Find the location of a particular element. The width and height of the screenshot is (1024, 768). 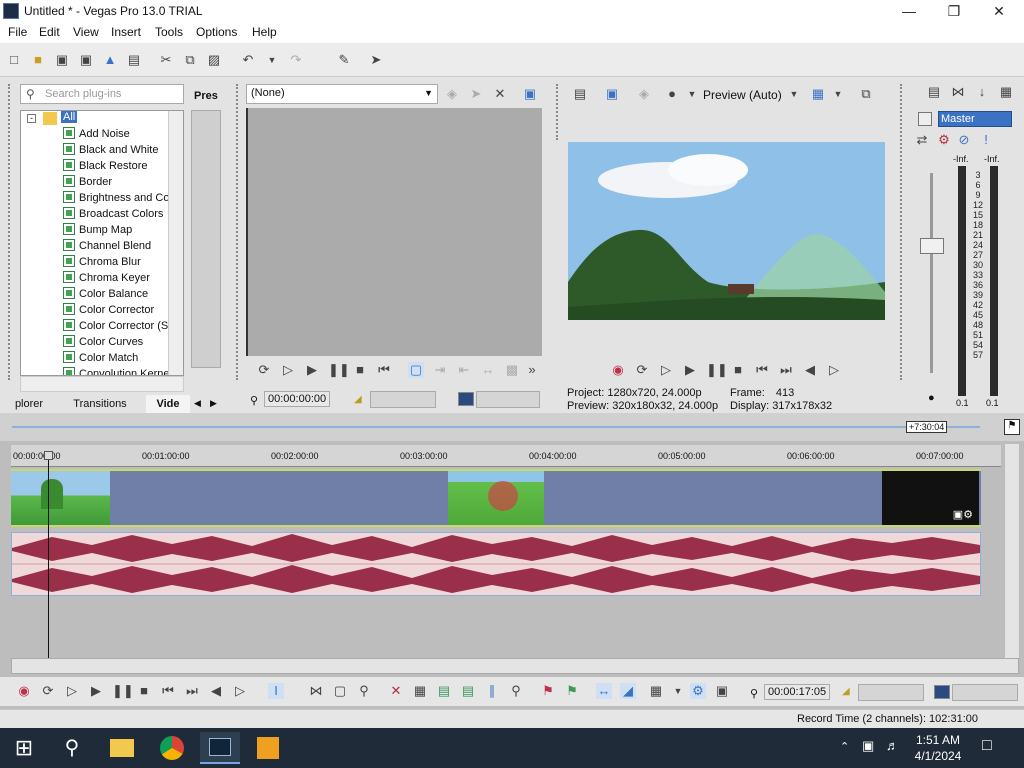

go-to-end-icon: ⏭ is located at coordinates (786, 370).